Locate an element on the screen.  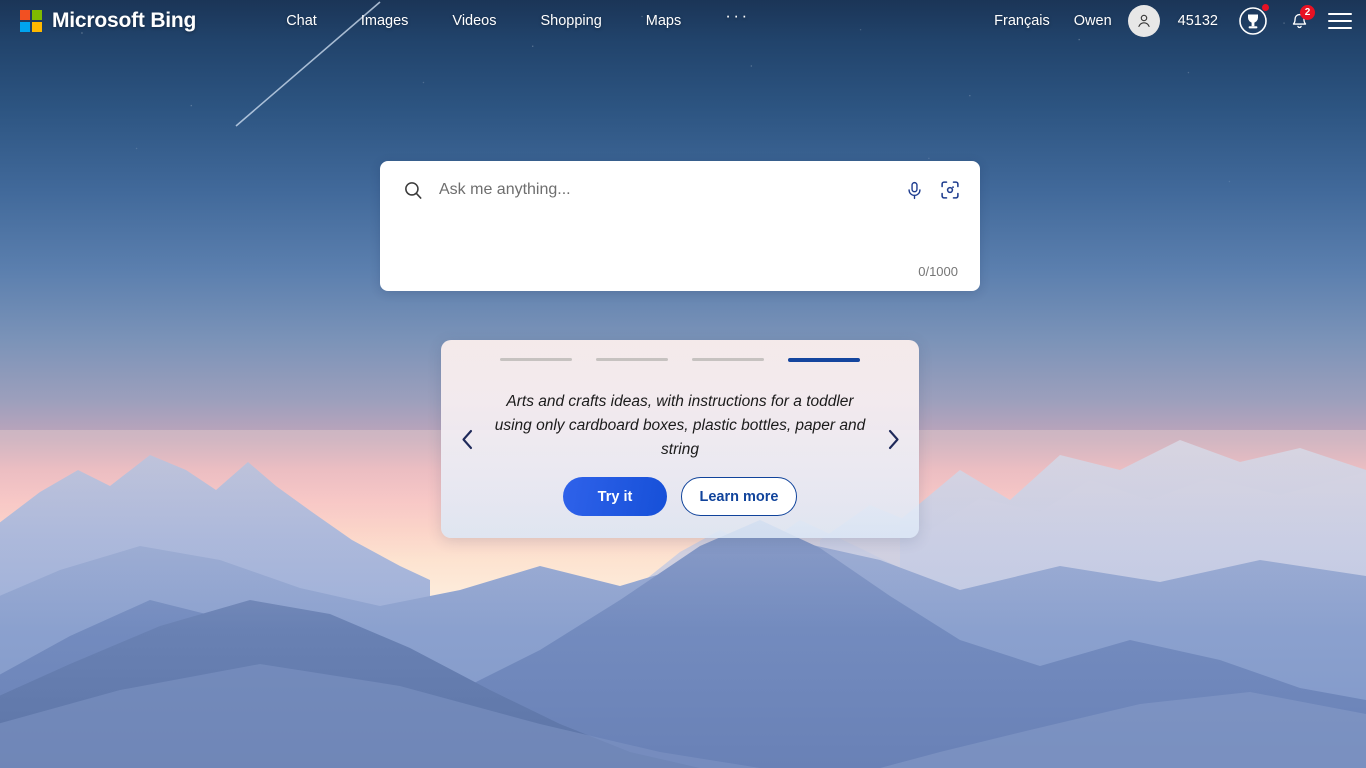
microsoft-logo-icon is located at coordinates (31, 21).